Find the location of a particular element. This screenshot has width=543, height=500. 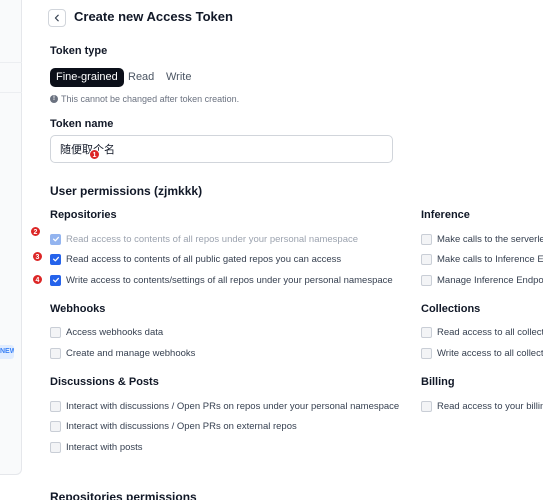

perm-collections-read: Read access to all collecti is located at coordinates (482, 332).